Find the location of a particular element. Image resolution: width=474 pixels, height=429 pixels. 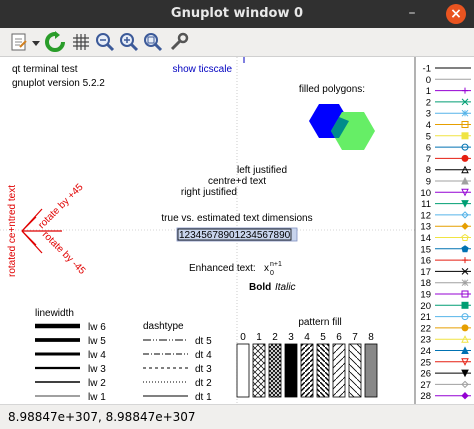

pattern-label: 3 is located at coordinates (291, 337).